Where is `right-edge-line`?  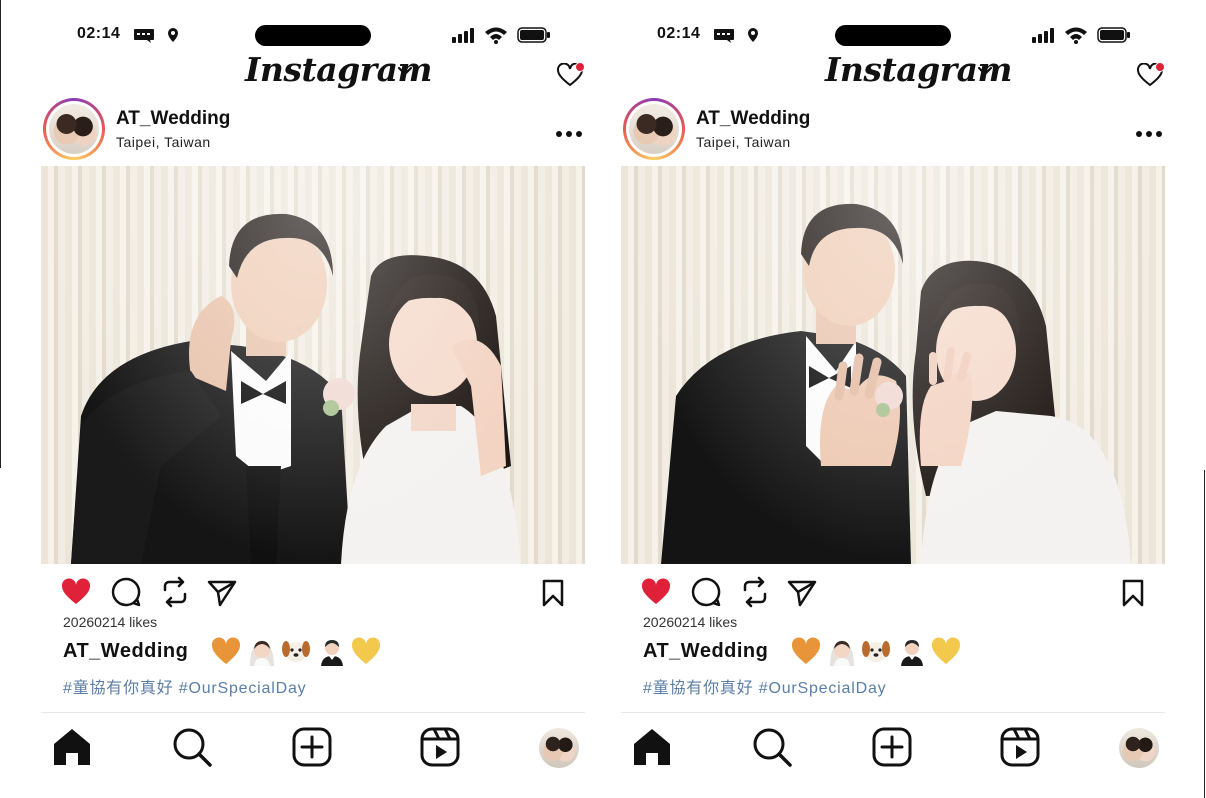
right-edge-line is located at coordinates (1204, 634).